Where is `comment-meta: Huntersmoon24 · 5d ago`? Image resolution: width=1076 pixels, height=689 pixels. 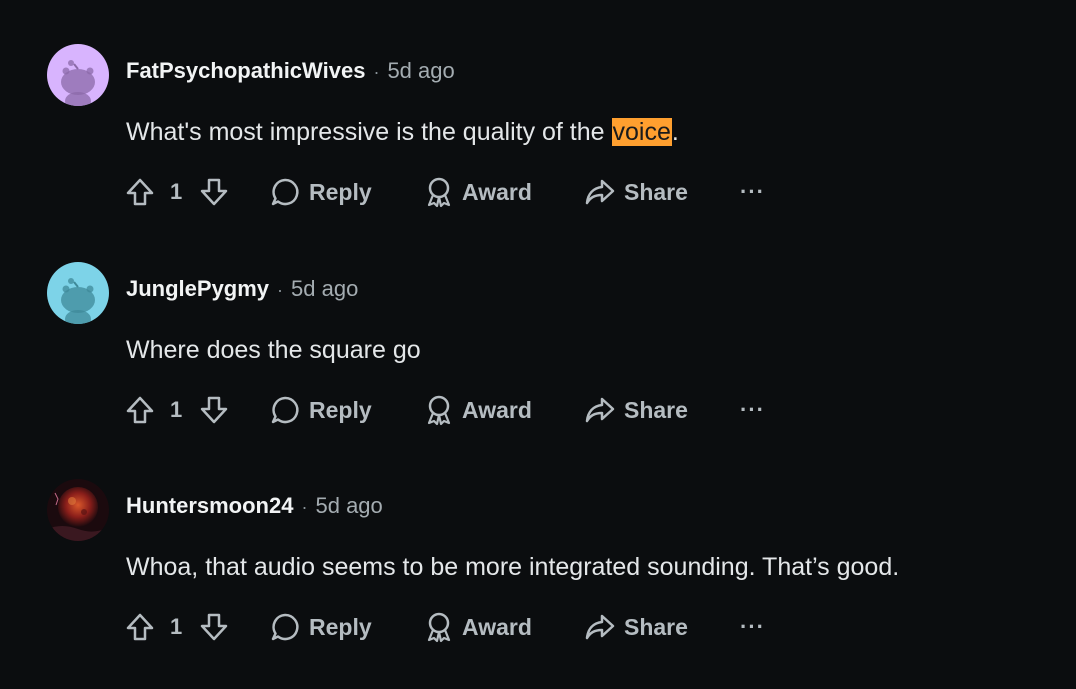
comment-meta: Huntersmoon24 · 5d ago is located at coordinates (254, 506).